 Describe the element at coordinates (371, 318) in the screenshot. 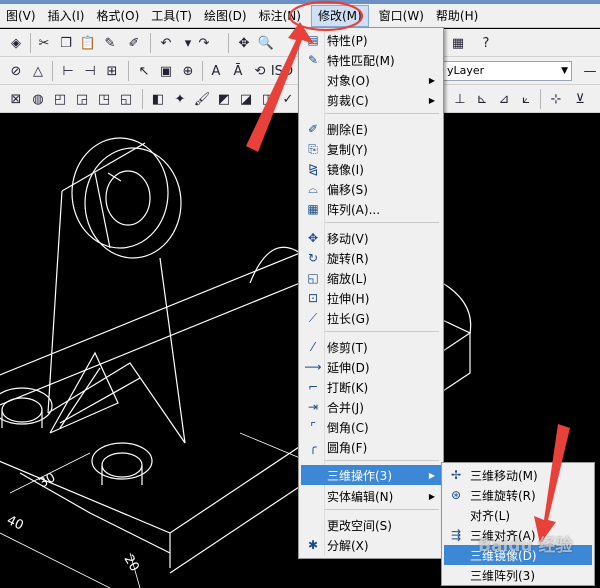

I see `menu-item-lengthen: ⟋ 拉长(G)` at that location.